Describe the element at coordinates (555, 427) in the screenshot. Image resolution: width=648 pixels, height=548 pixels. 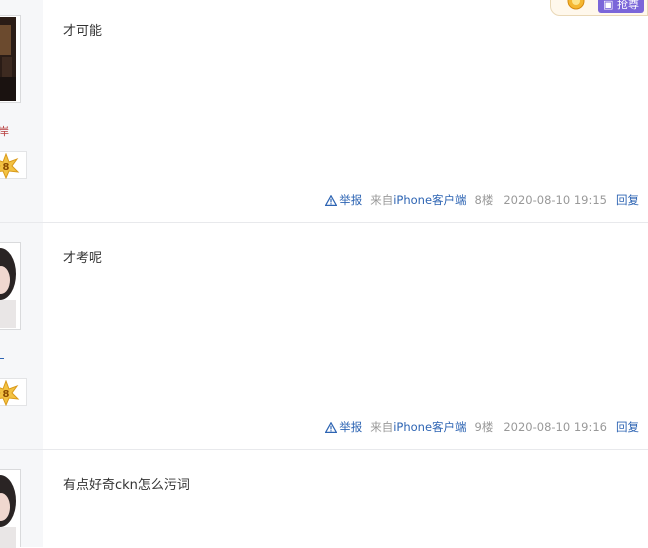
I see `post-time: 2020-08-10 19:16` at that location.